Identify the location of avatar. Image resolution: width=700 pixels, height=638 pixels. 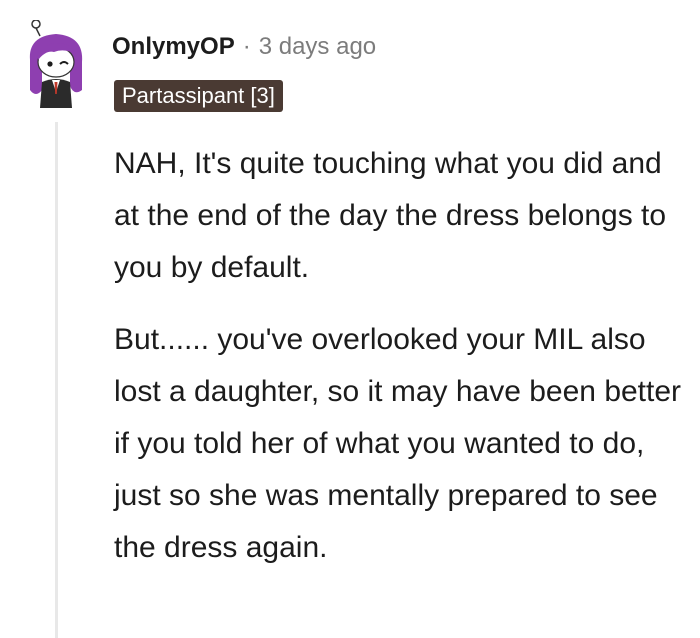
(56, 64).